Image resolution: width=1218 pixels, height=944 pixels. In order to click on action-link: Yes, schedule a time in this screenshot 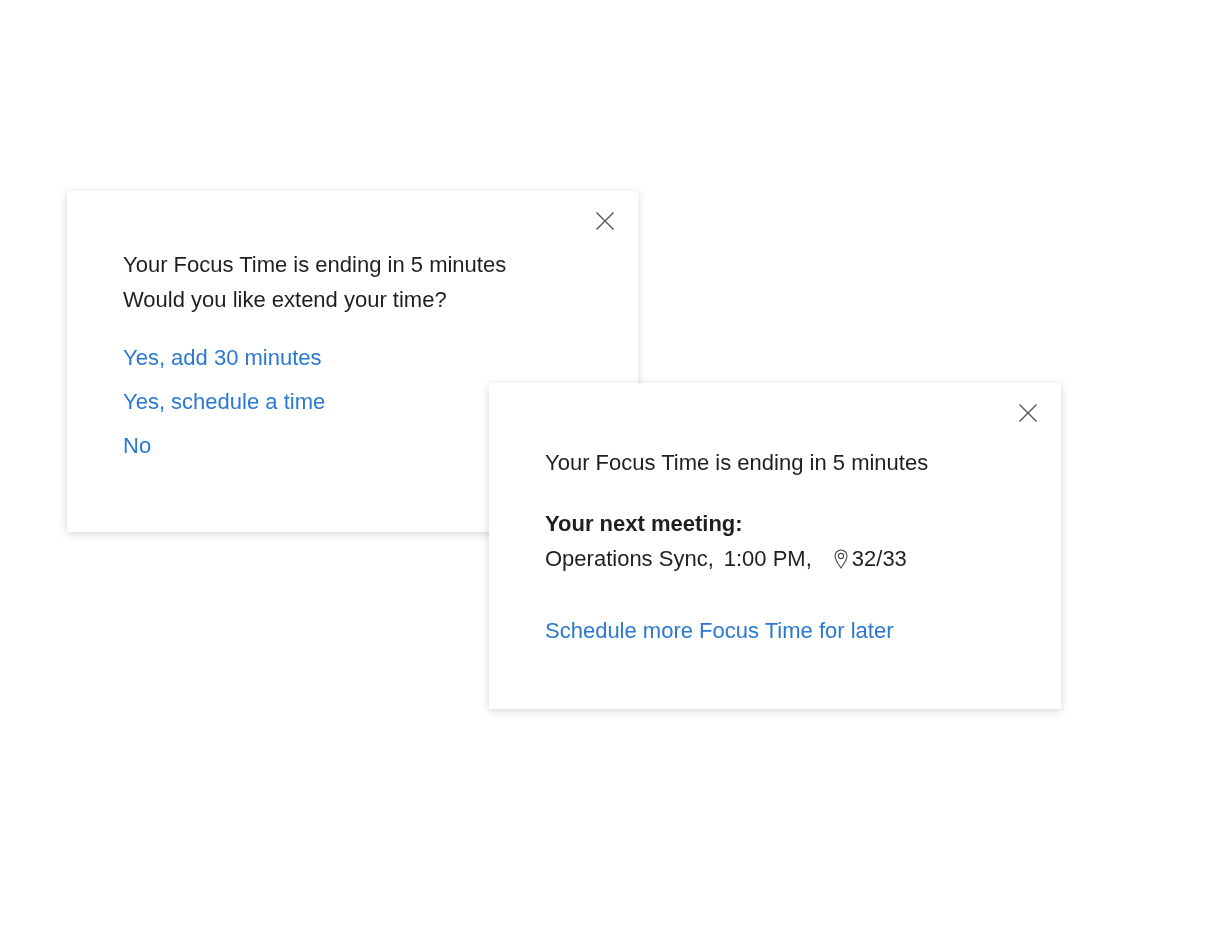, I will do `click(224, 402)`.